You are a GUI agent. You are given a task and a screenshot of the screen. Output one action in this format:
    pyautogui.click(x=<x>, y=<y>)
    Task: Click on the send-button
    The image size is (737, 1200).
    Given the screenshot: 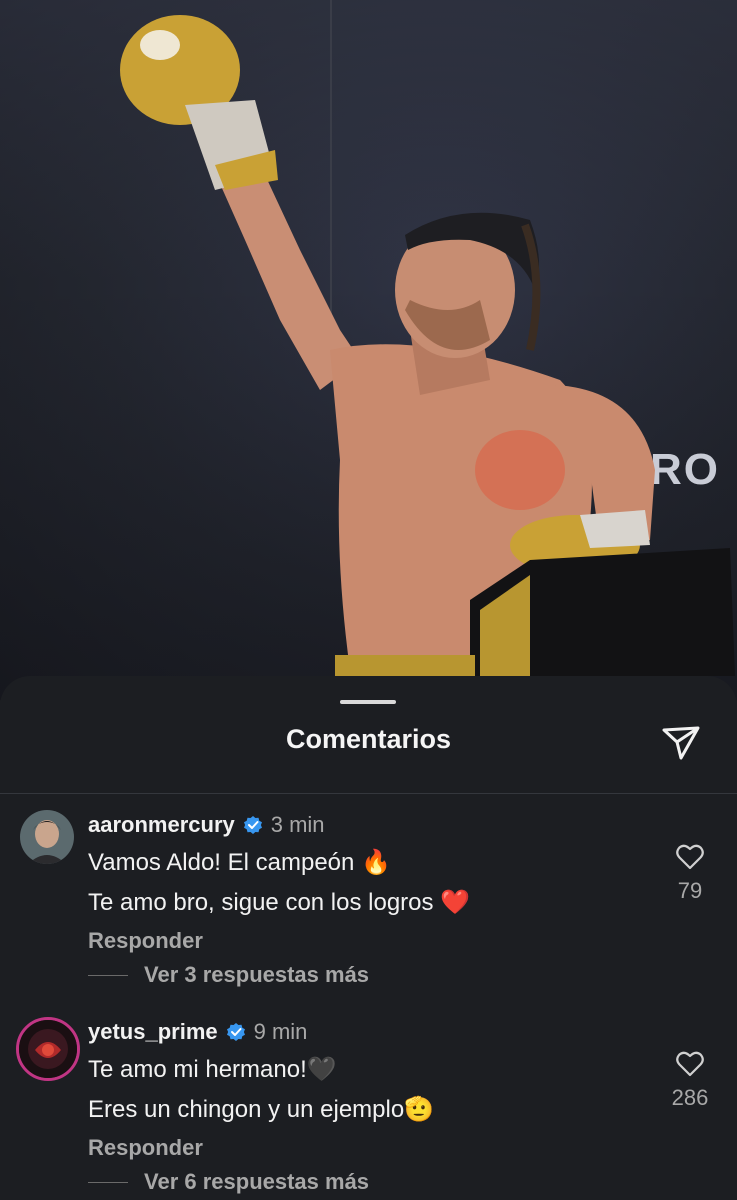 What is the action you would take?
    pyautogui.click(x=681, y=743)
    